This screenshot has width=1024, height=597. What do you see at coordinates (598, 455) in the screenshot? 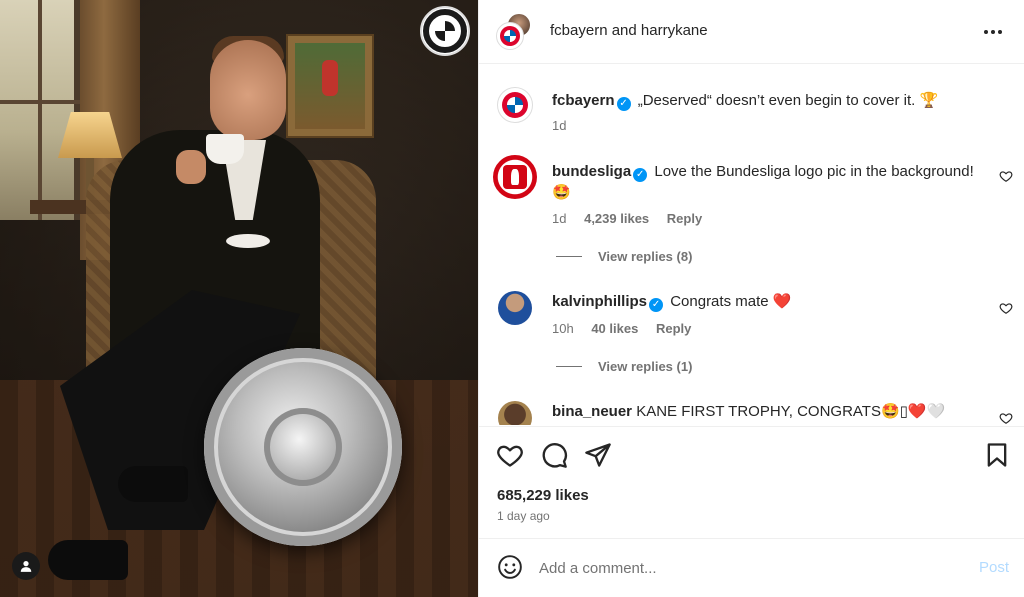
I see `share-paper-plane-icon` at bounding box center [598, 455].